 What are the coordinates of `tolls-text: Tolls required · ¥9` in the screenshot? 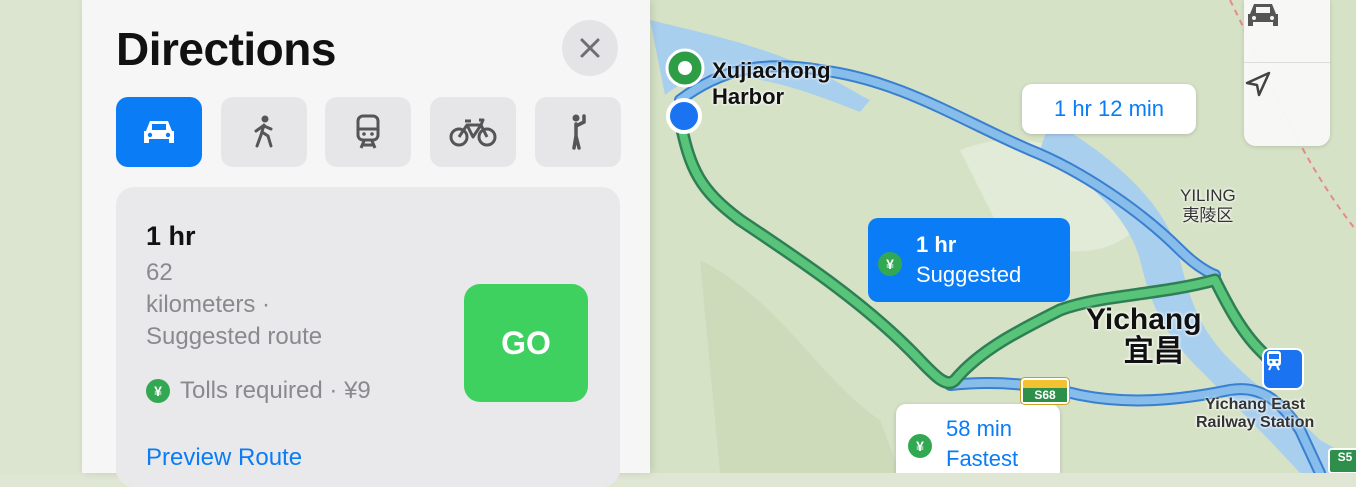 It's located at (275, 390).